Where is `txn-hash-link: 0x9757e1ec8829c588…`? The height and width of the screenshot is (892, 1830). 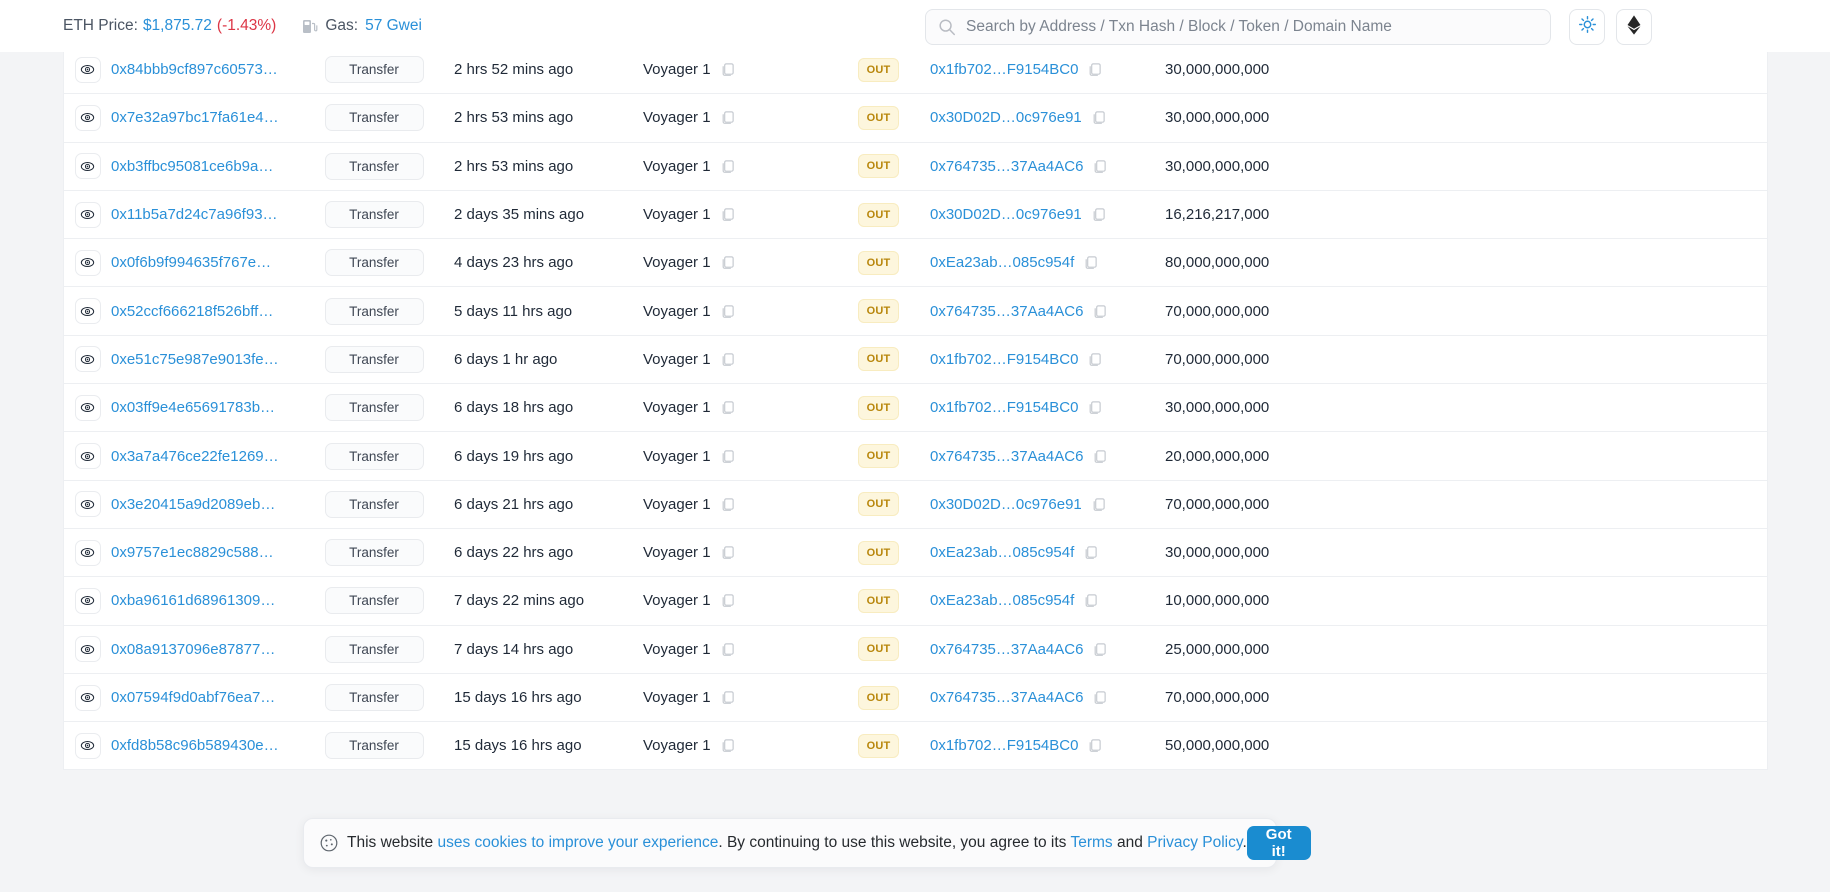 txn-hash-link: 0x9757e1ec8829c588… is located at coordinates (192, 552).